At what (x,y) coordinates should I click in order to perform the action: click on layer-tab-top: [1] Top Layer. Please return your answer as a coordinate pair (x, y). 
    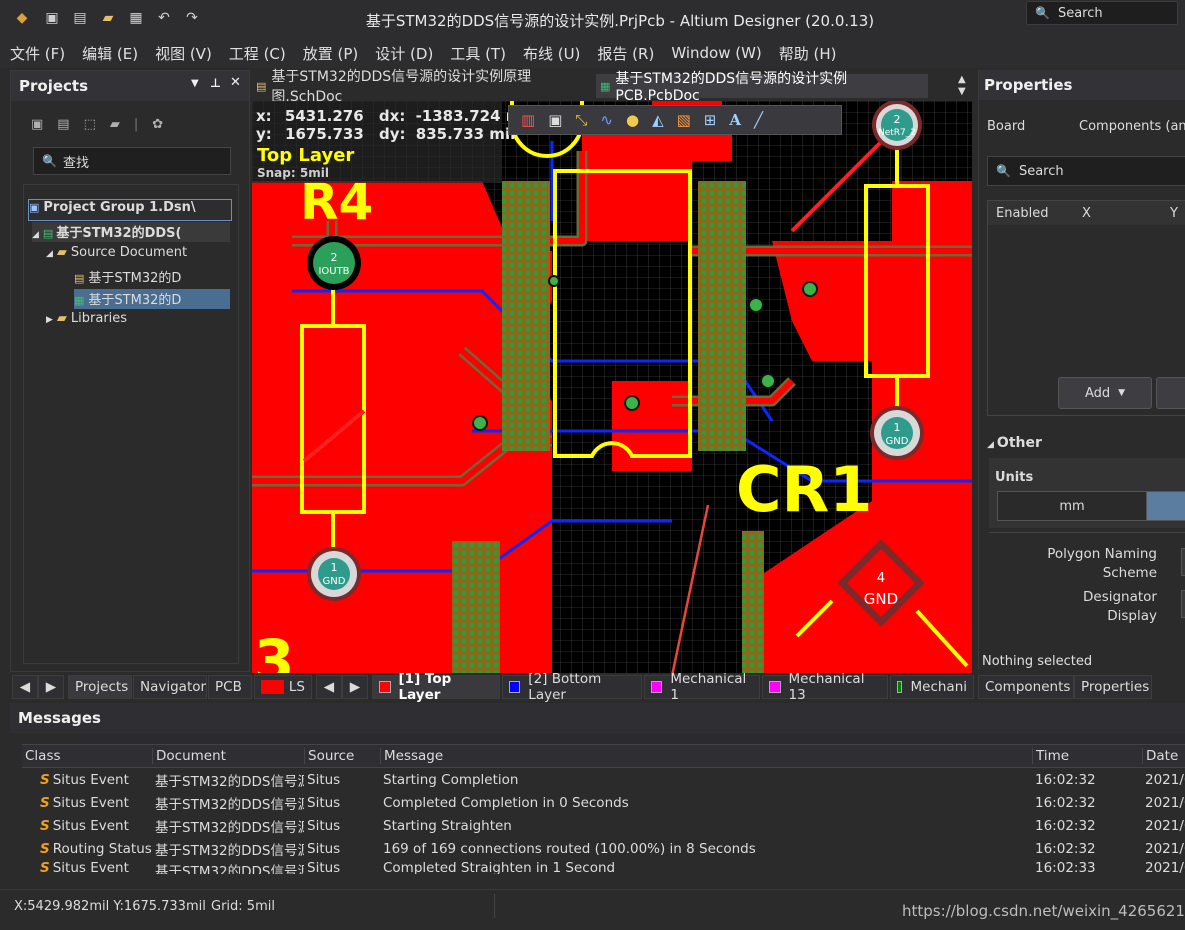
    Looking at the image, I should click on (436, 687).